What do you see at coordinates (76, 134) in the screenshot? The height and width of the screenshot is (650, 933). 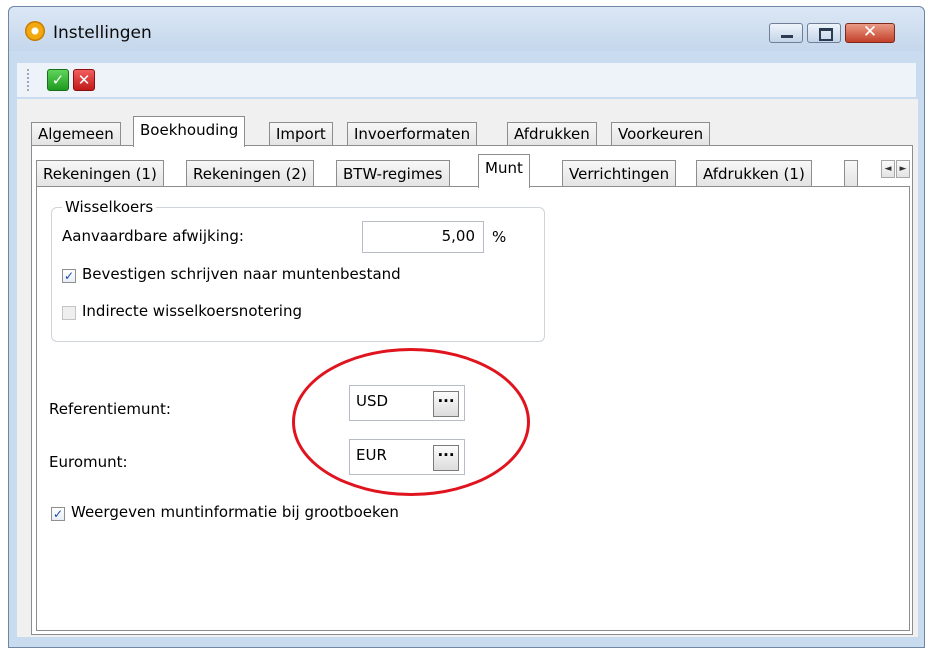 I see `tab-algemeen: Algemeen` at bounding box center [76, 134].